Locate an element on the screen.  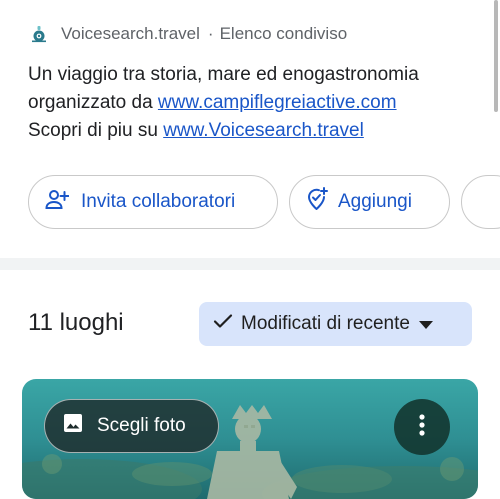
list-title-partial is located at coordinates (31, 6).